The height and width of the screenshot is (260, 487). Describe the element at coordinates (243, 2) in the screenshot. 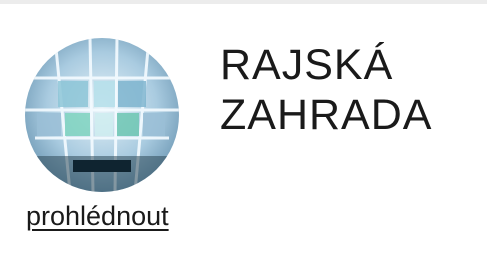

I see `top-divider` at that location.